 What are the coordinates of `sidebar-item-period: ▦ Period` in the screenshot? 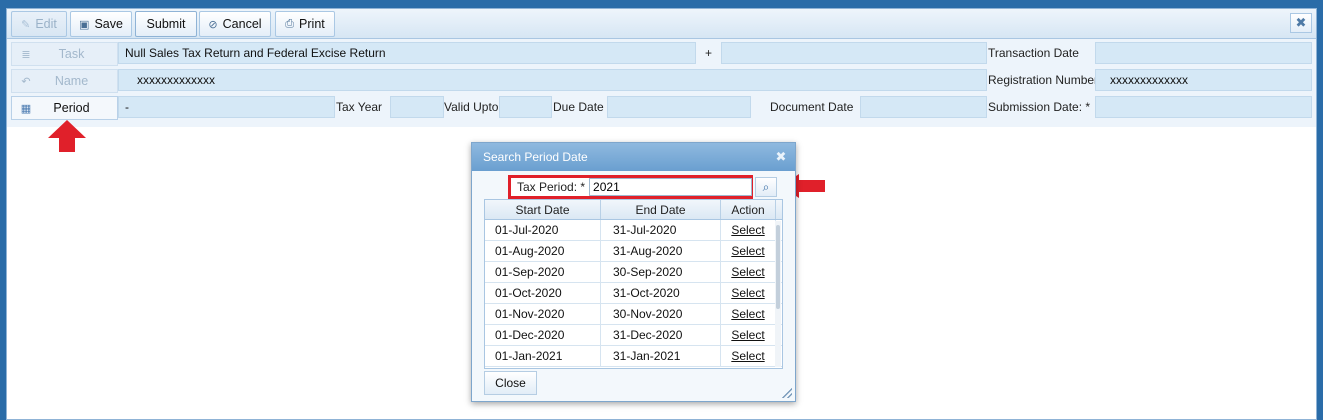 It's located at (64, 108).